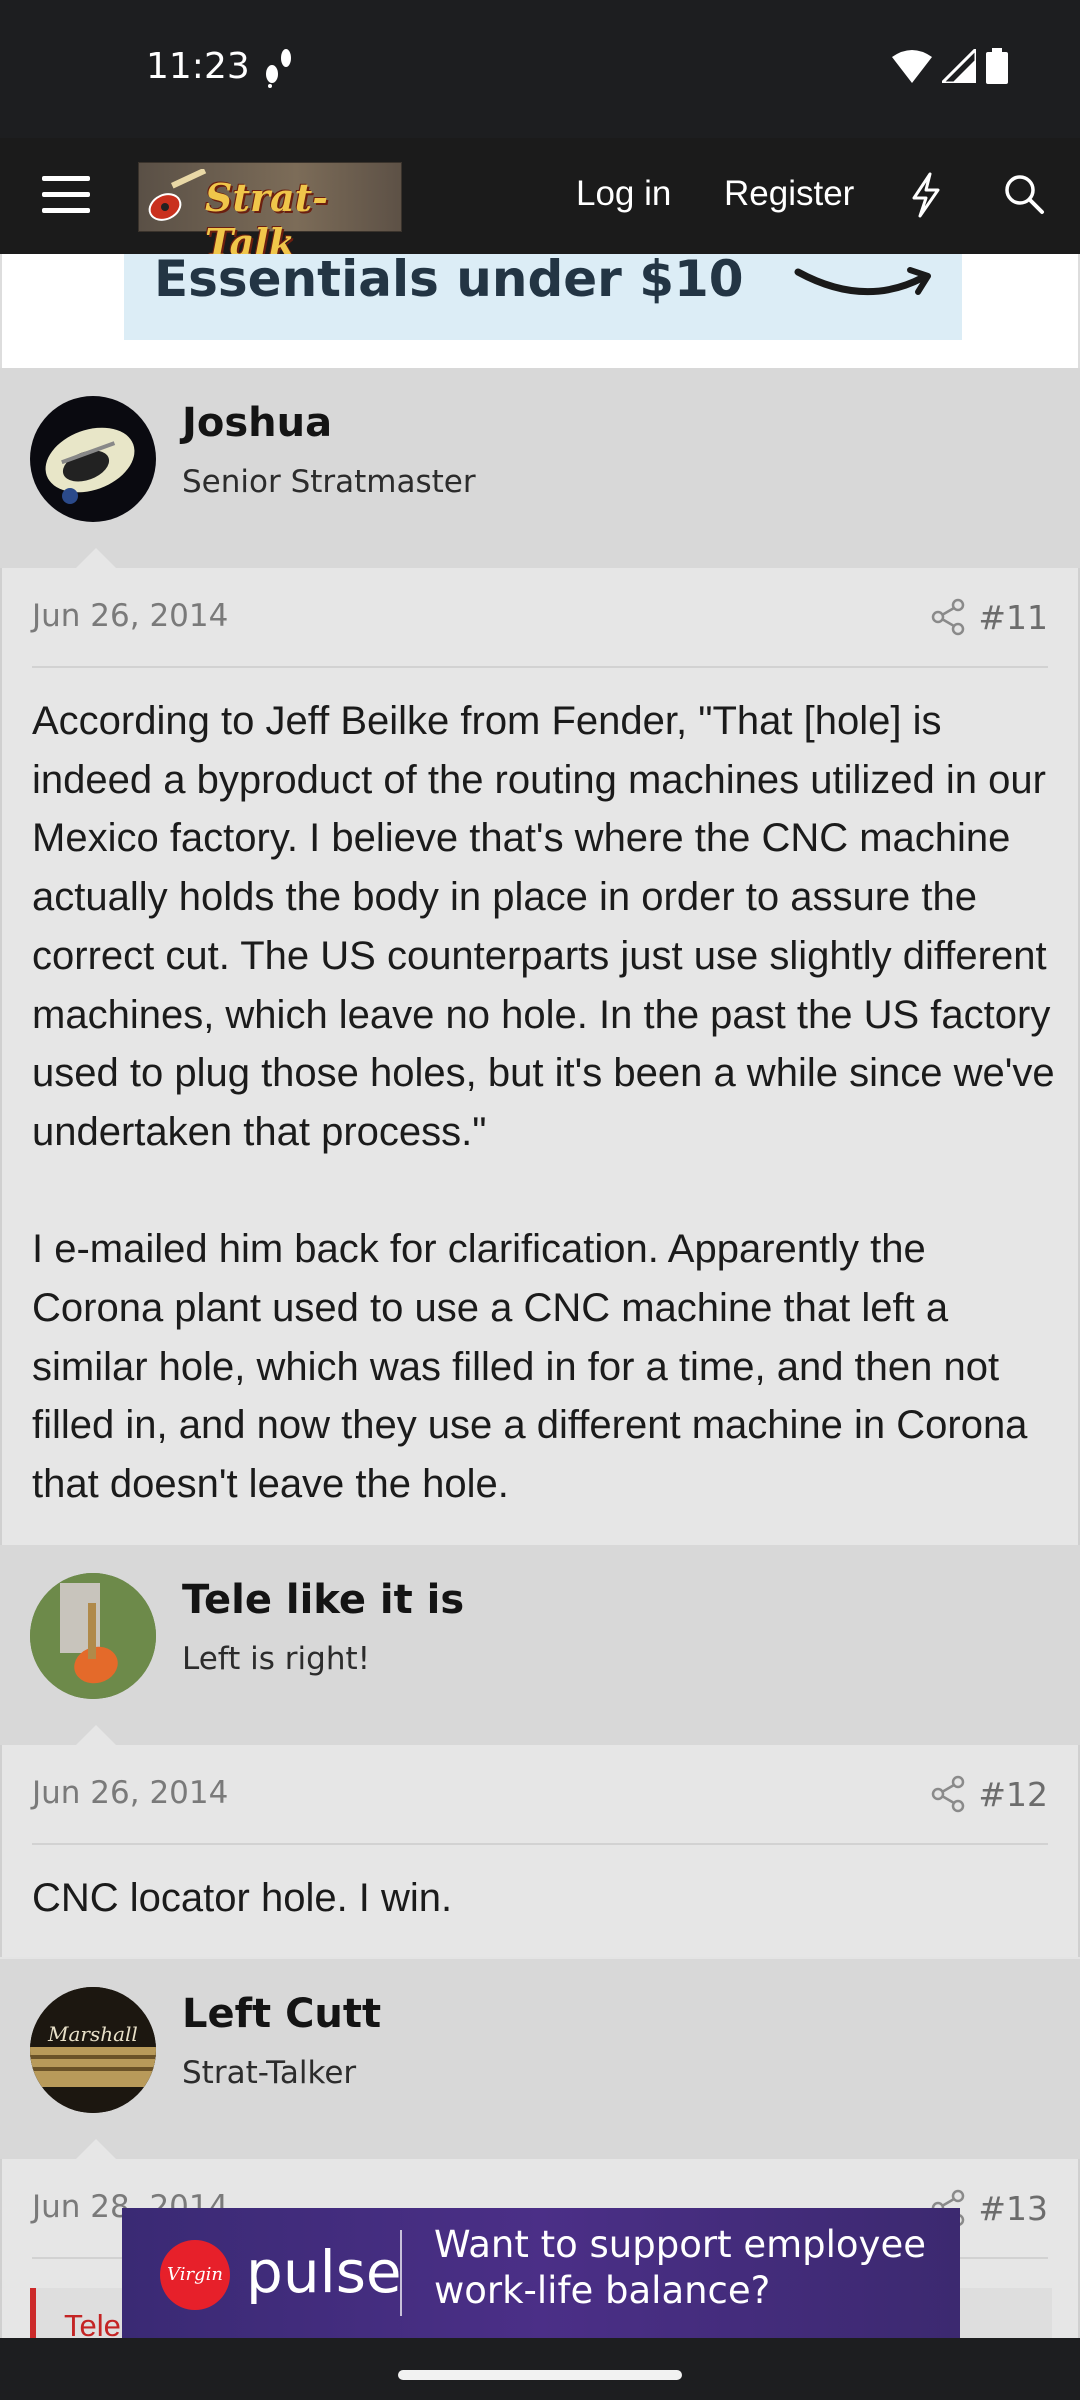 Image resolution: width=1080 pixels, height=2400 pixels. What do you see at coordinates (1013, 617) in the screenshot?
I see `post-number: #11` at bounding box center [1013, 617].